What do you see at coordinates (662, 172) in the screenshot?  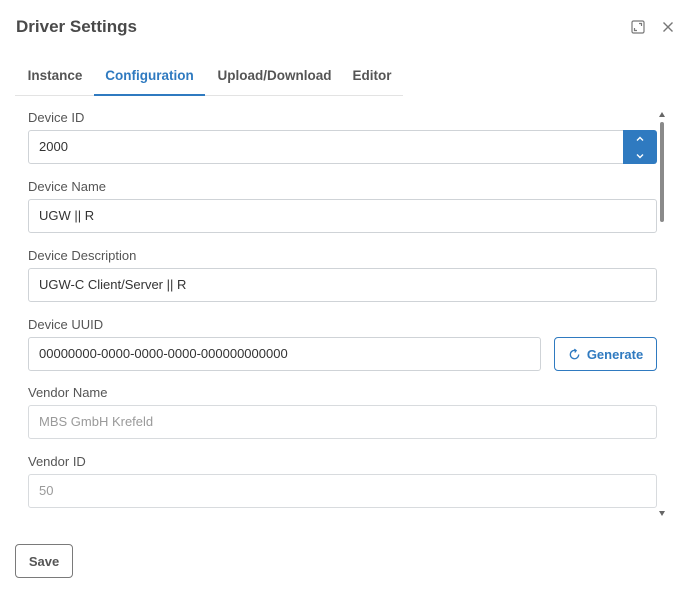 I see `scrollbar-thumb` at bounding box center [662, 172].